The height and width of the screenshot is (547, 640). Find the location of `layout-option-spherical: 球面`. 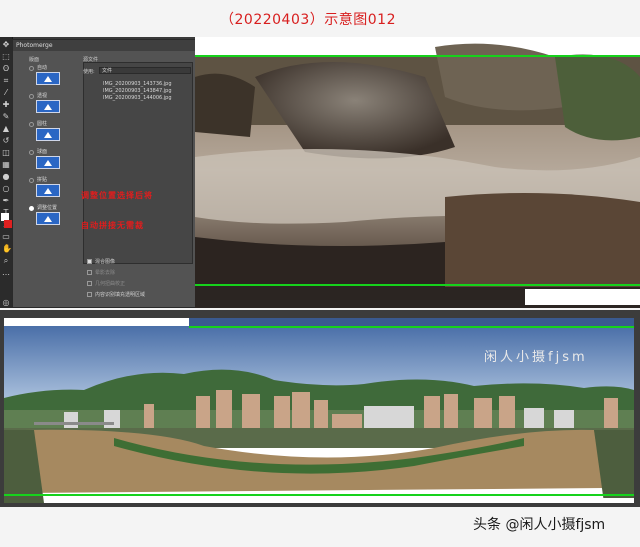

layout-option-spherical: 球面 is located at coordinates (50, 160).